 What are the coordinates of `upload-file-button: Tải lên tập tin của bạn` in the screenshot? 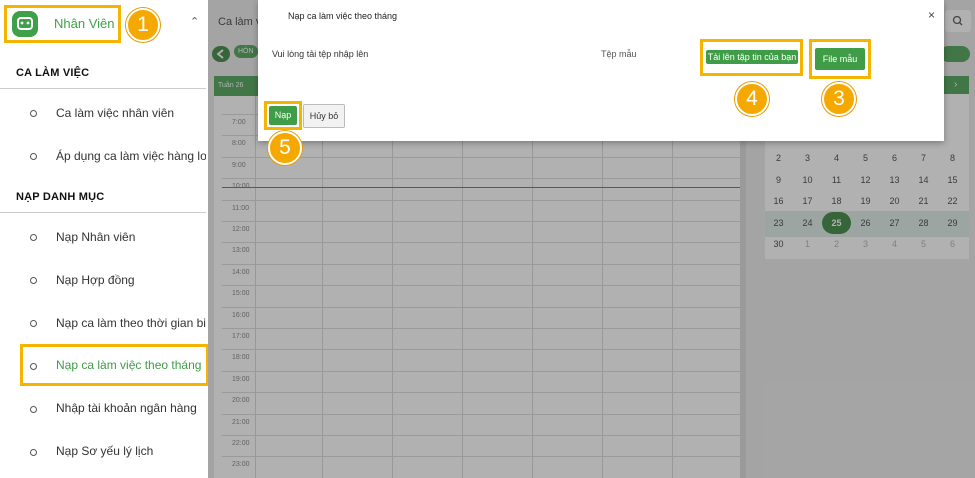 It's located at (752, 57).